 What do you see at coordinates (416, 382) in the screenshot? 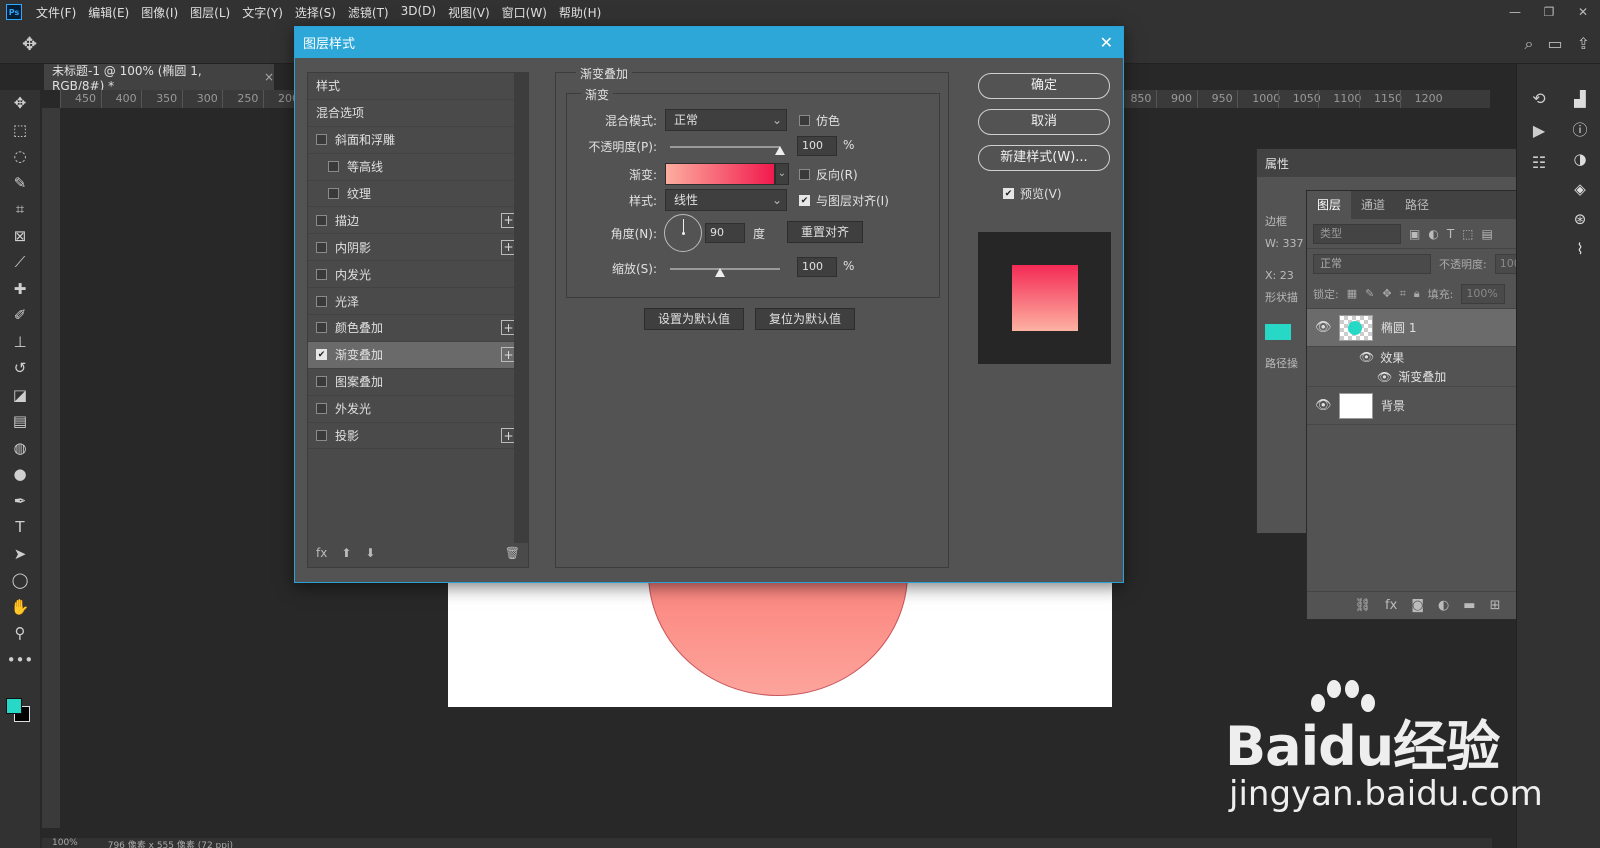
I see `style-item: 图案叠加` at bounding box center [416, 382].